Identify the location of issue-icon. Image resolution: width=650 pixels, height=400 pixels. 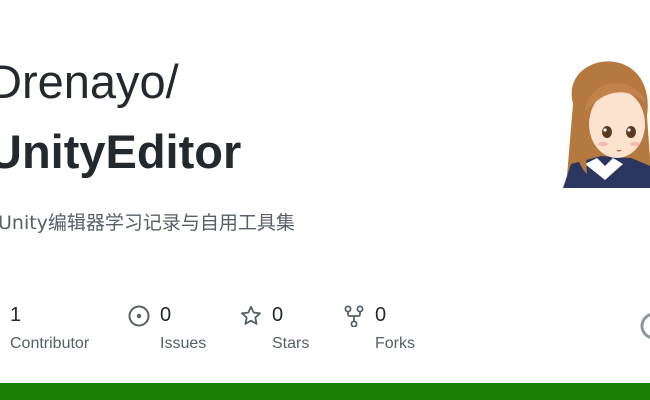
(139, 316).